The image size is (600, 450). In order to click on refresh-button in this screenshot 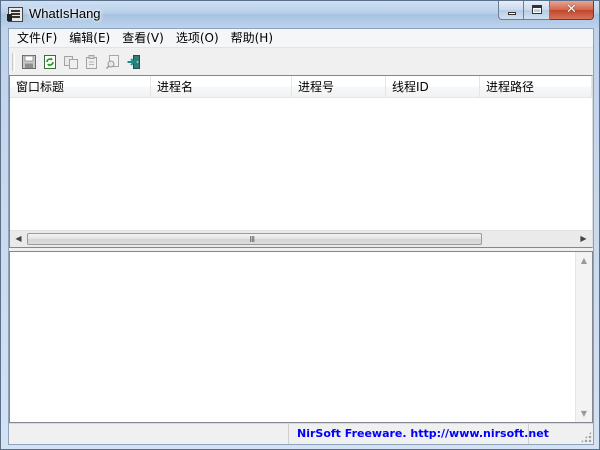, I will do `click(49, 62)`.